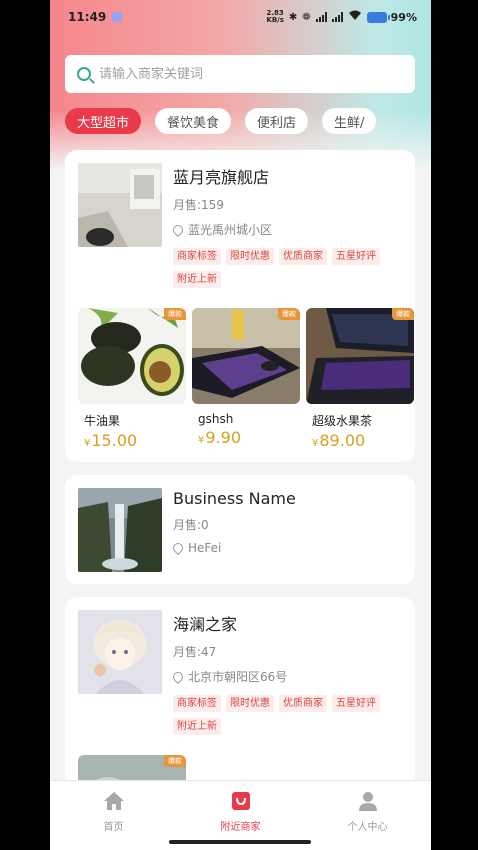 This screenshot has width=478, height=850. Describe the element at coordinates (132, 356) in the screenshot. I see `product-image-avocado: 爆款` at that location.